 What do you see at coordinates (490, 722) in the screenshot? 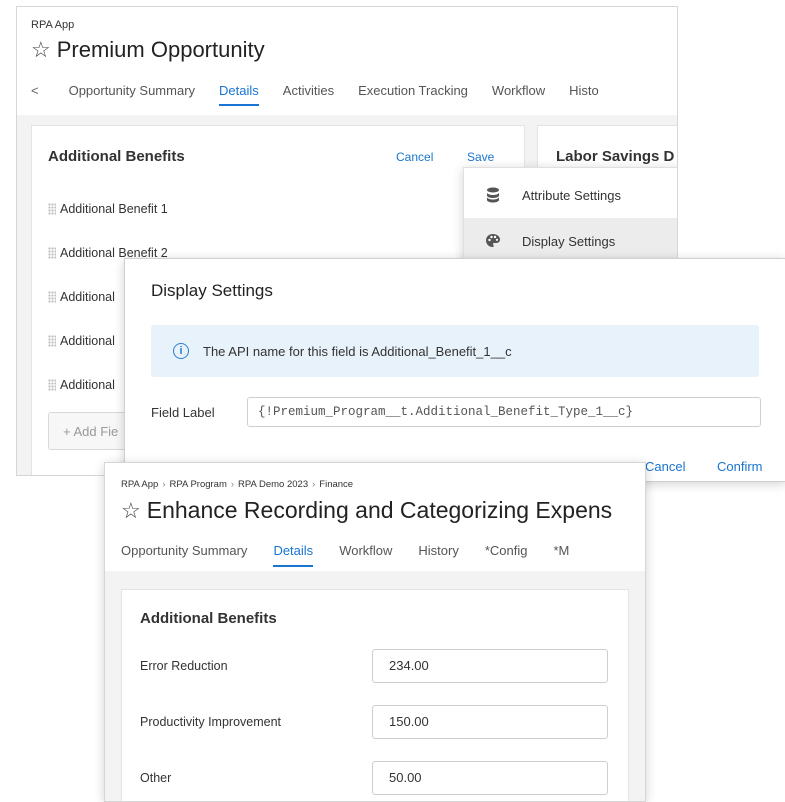
I see `productivity-improvement-input: 150.00` at bounding box center [490, 722].